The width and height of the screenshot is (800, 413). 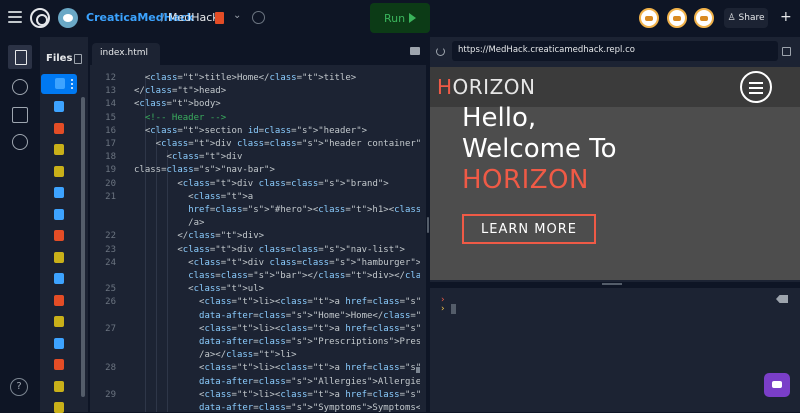 I want to click on packages-icon, so click(x=20, y=115).